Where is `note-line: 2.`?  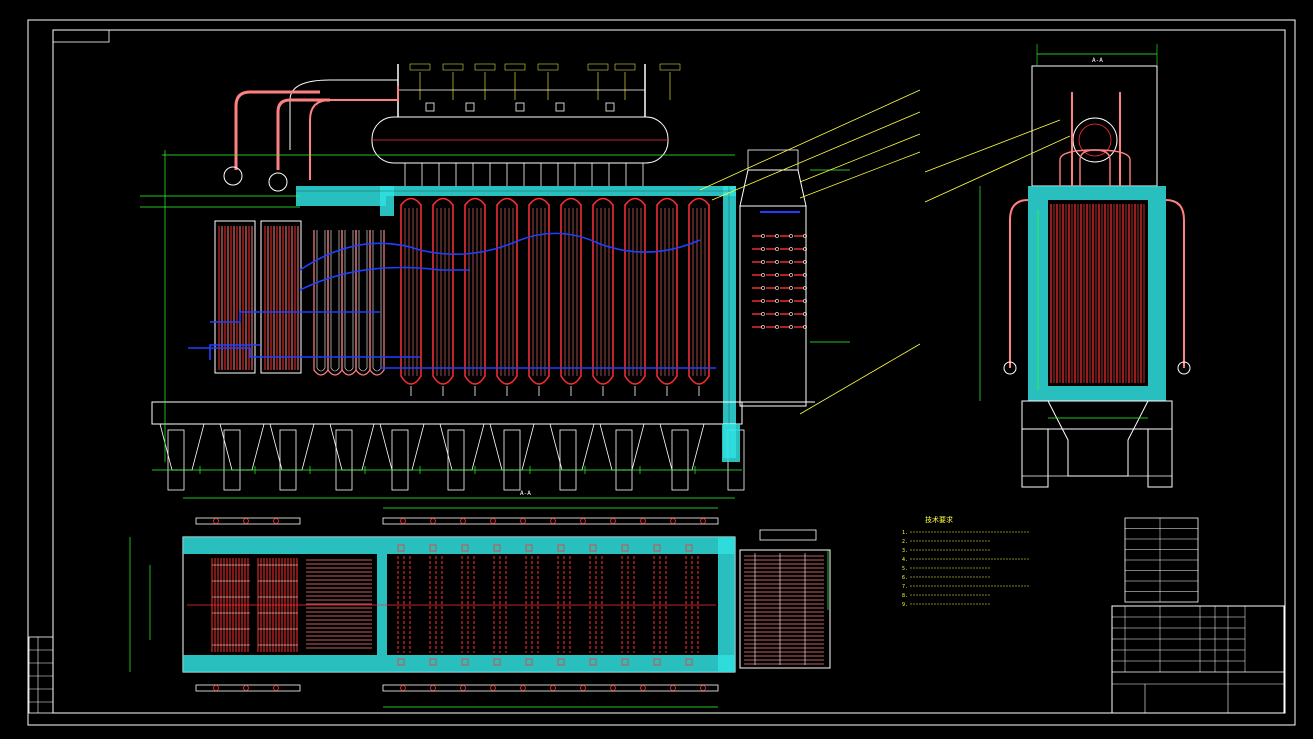
note-line: 2. is located at coordinates (905, 542).